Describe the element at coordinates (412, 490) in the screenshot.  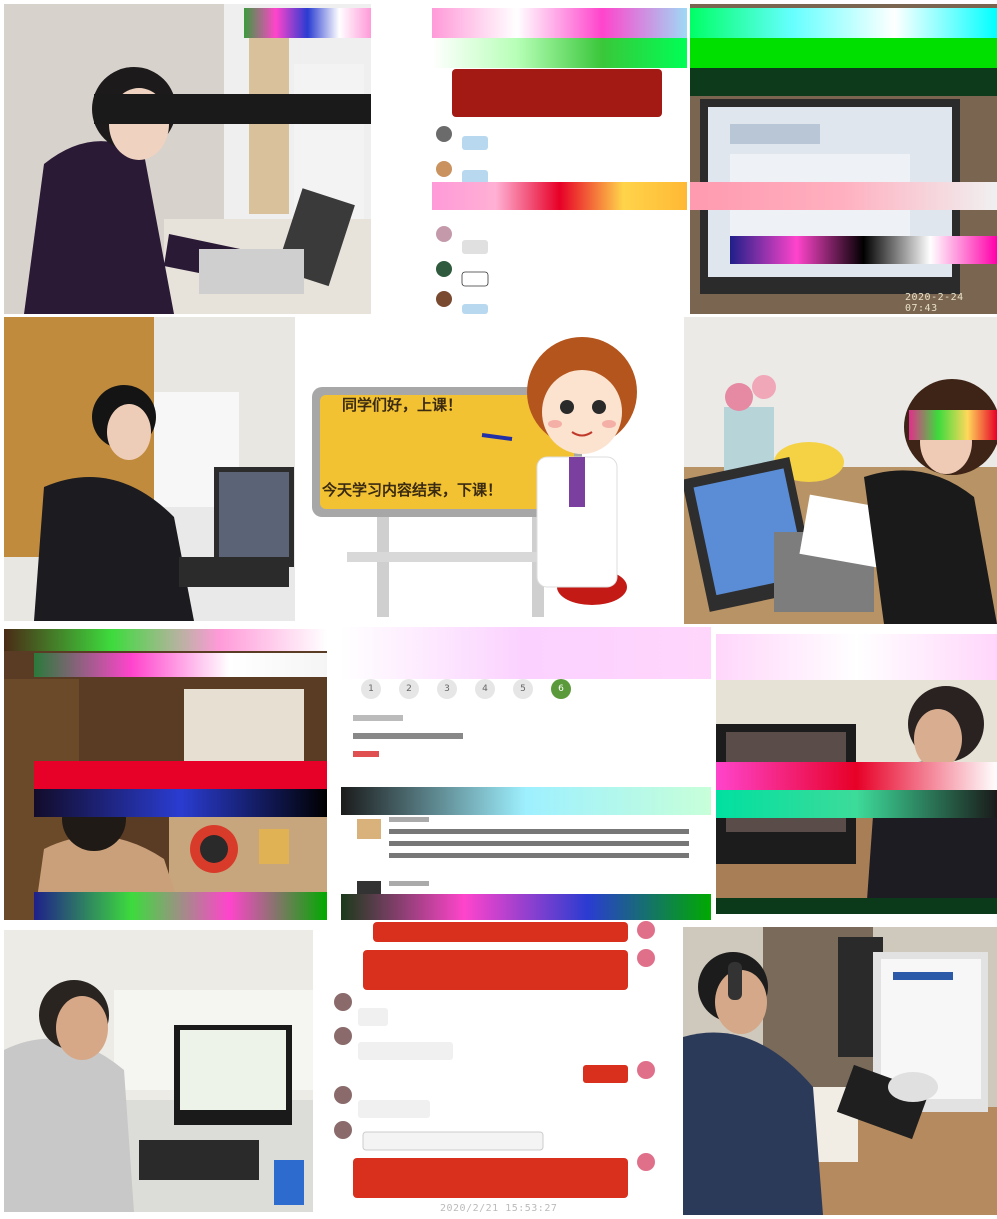
I see `board-closing: 今天学习内容结束，下课！` at that location.